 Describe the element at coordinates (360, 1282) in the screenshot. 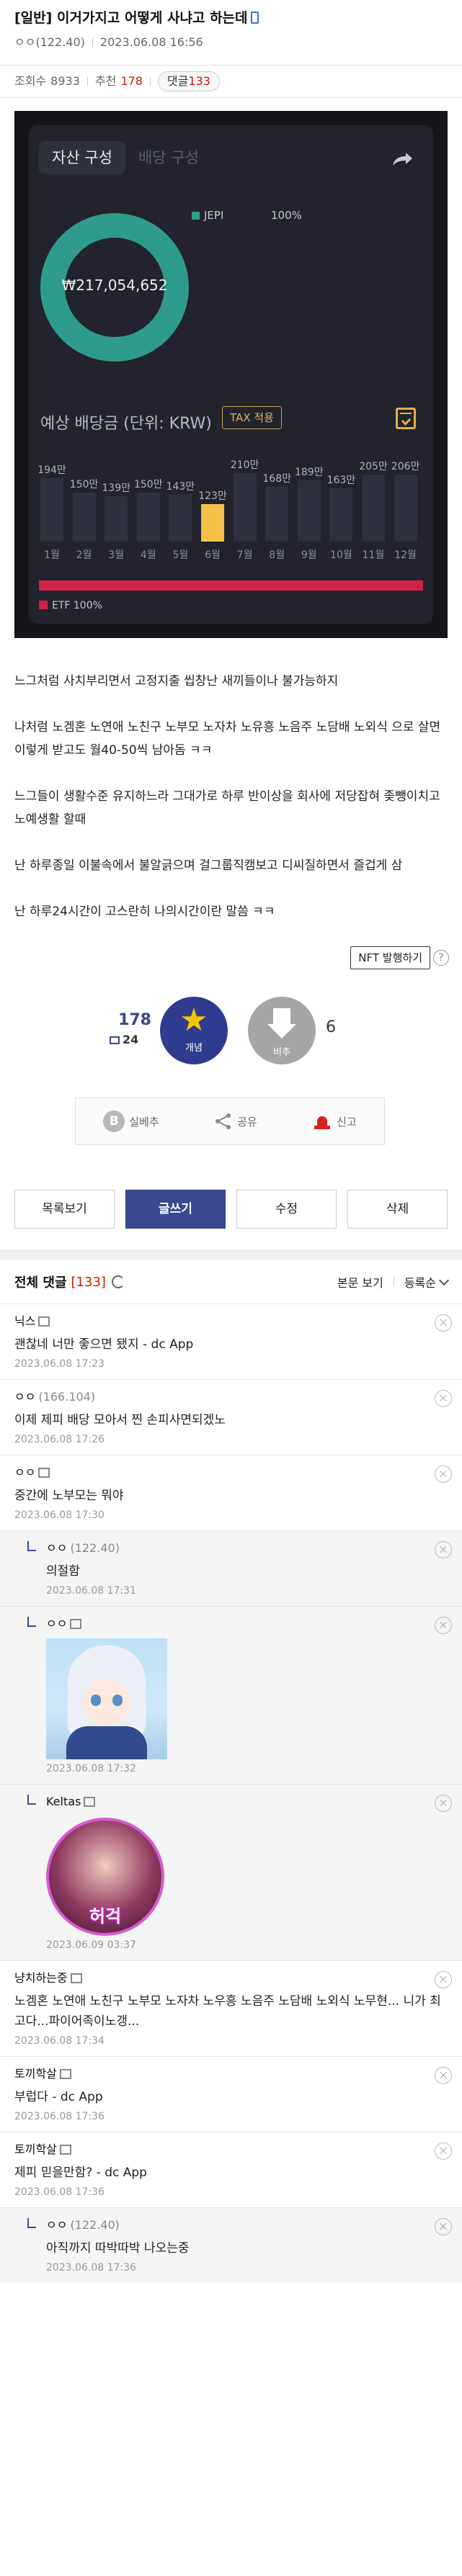

I see `view-body-link: 본문 보기` at that location.